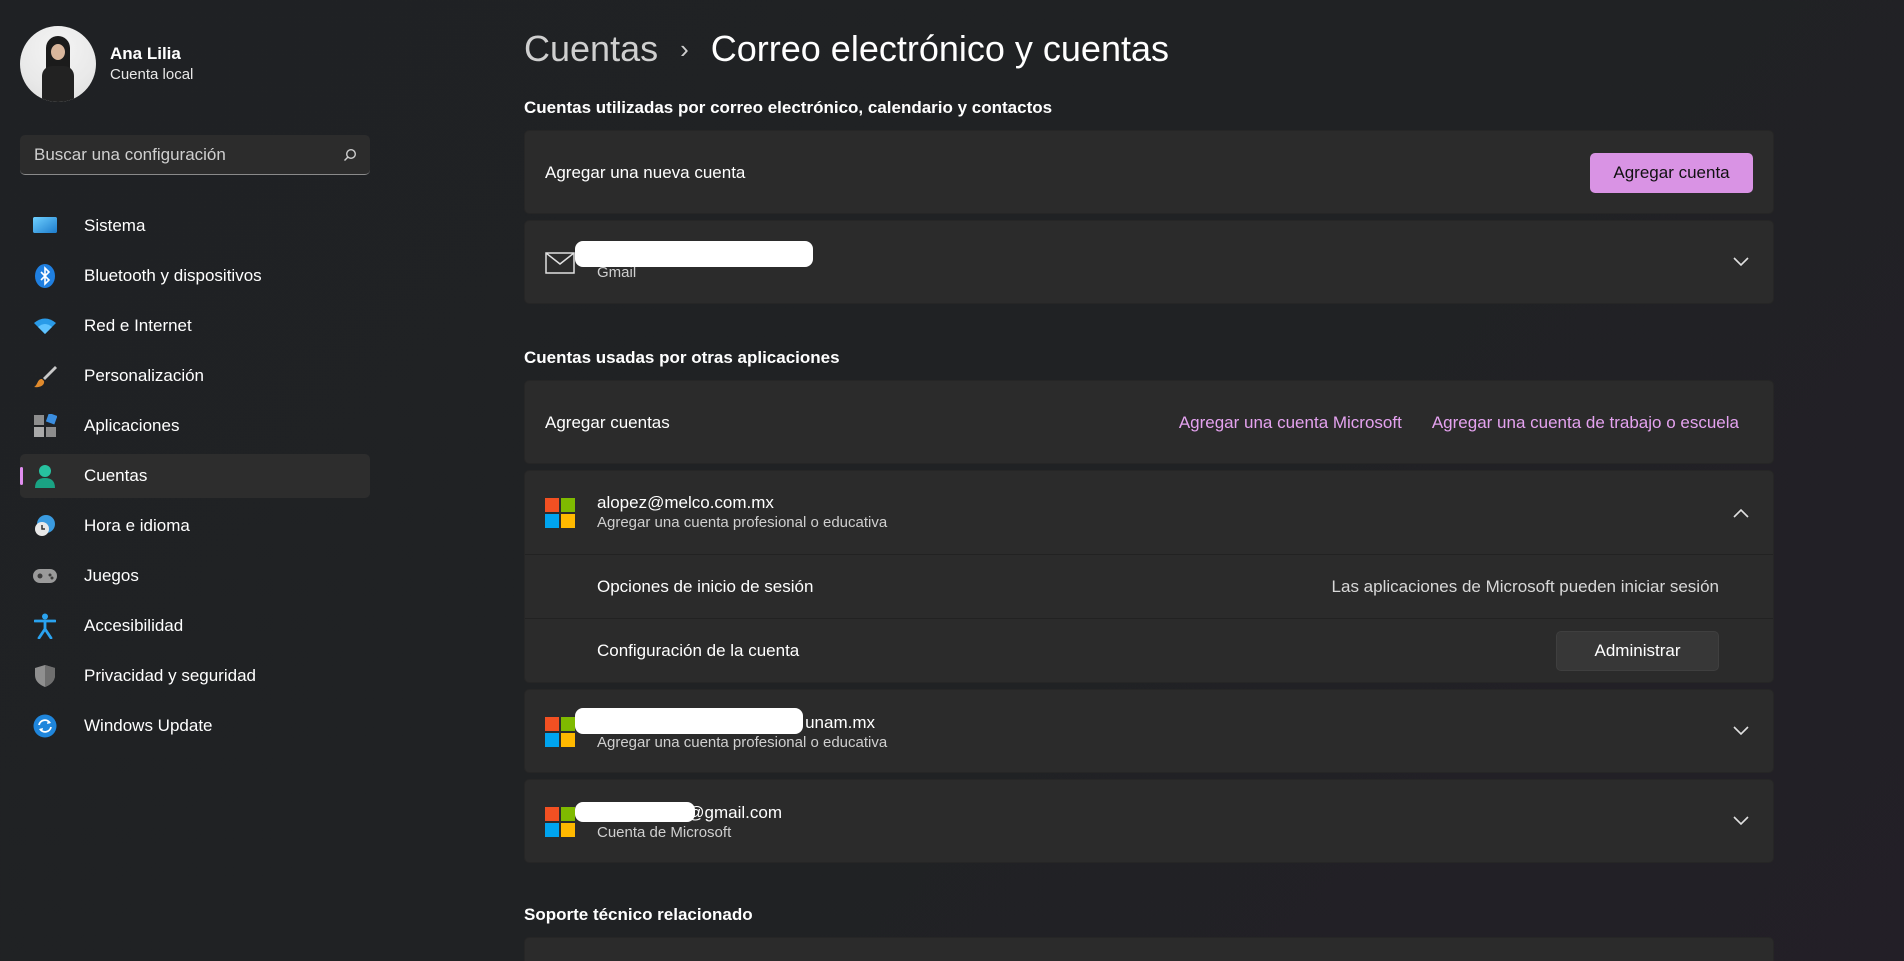  What do you see at coordinates (45, 426) in the screenshot?
I see `apps-icon` at bounding box center [45, 426].